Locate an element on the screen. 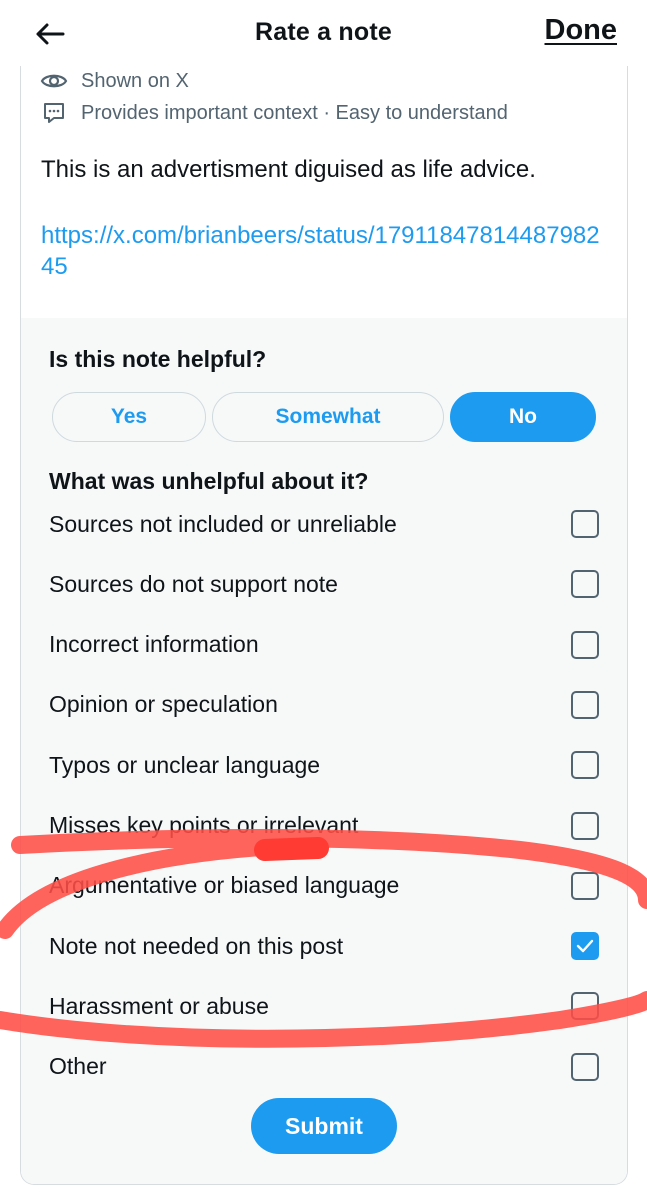 The width and height of the screenshot is (647, 1200). checkmark-icon is located at coordinates (585, 946).